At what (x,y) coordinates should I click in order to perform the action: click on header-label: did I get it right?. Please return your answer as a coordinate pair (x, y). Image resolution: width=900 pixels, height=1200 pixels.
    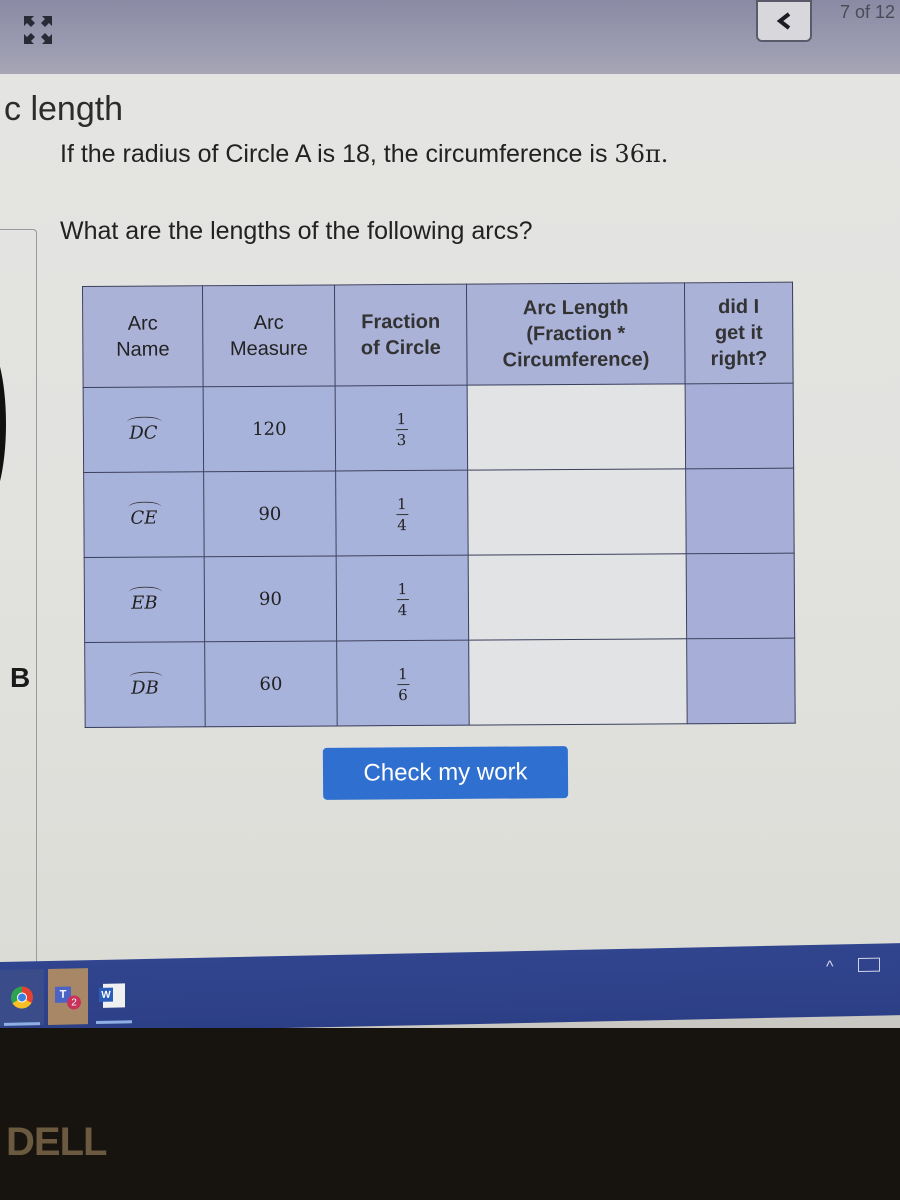
    Looking at the image, I should click on (739, 333).